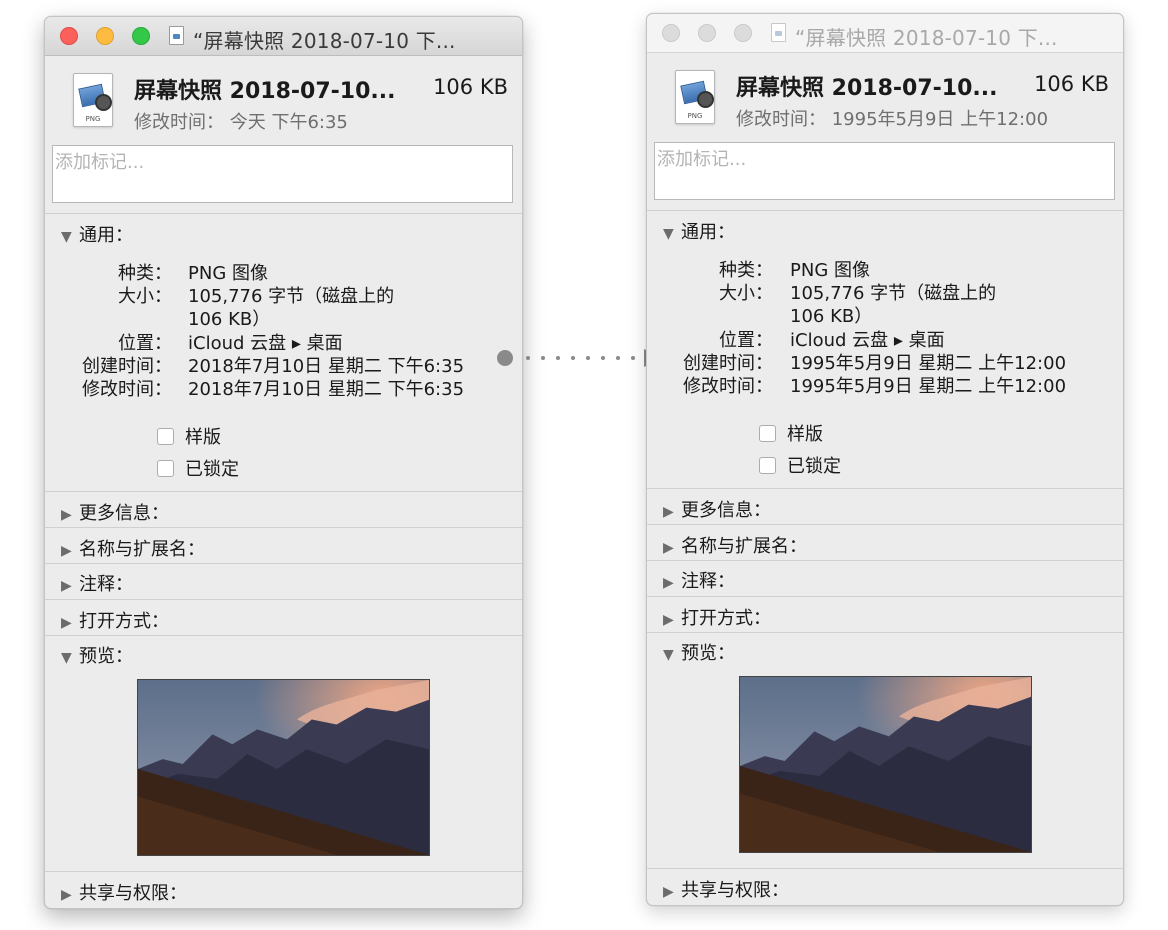 The width and height of the screenshot is (1168, 930). Describe the element at coordinates (241, 122) in the screenshot. I see `modified-summary: 修改时间： 今天 下午6:35` at that location.